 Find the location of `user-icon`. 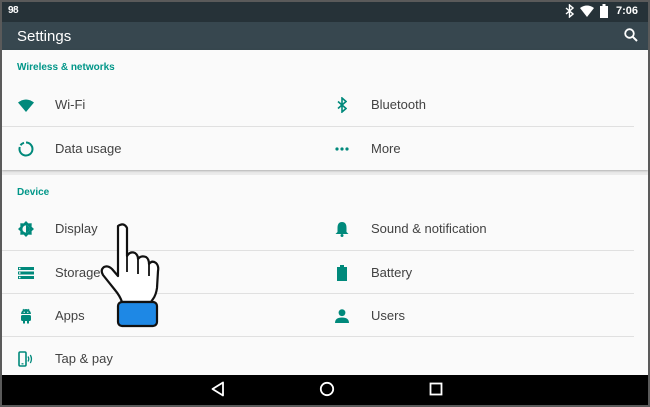

user-icon is located at coordinates (342, 316).